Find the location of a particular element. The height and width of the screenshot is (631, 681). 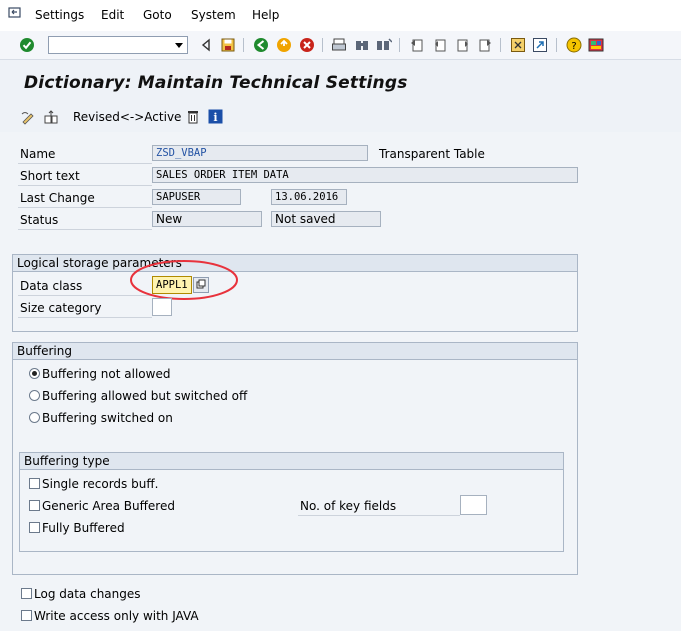

buffering-not-allowed-label: Buffering not allowed is located at coordinates (106, 374).